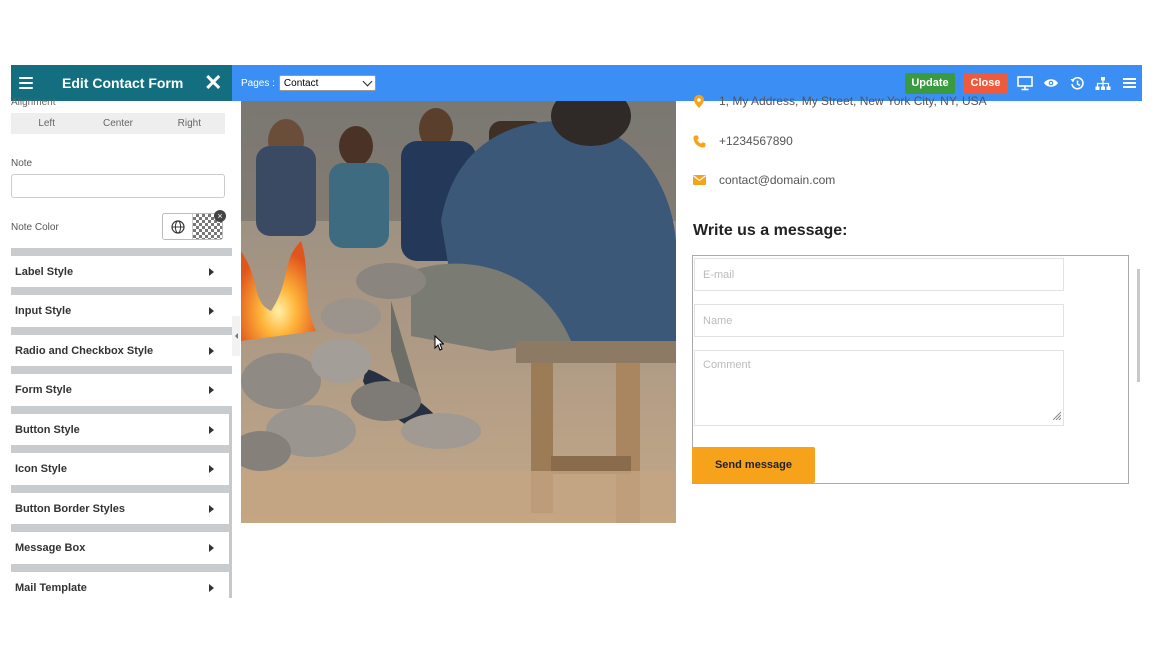 The image size is (1152, 648). Describe the element at coordinates (367, 81) in the screenshot. I see `chevron-down-icon` at that location.